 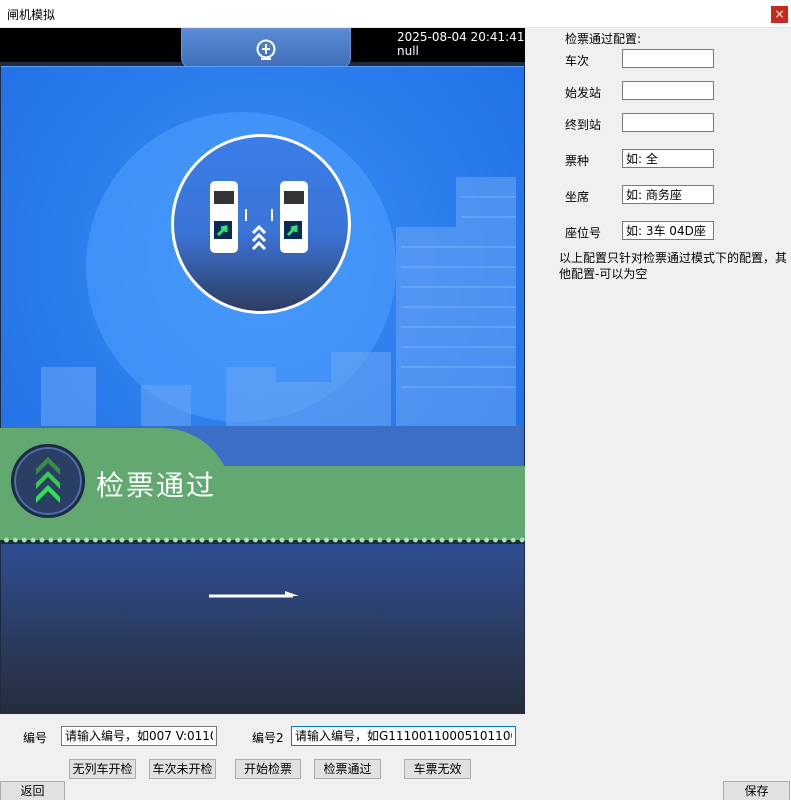 I want to click on label-train-number: 车次, so click(x=577, y=61).